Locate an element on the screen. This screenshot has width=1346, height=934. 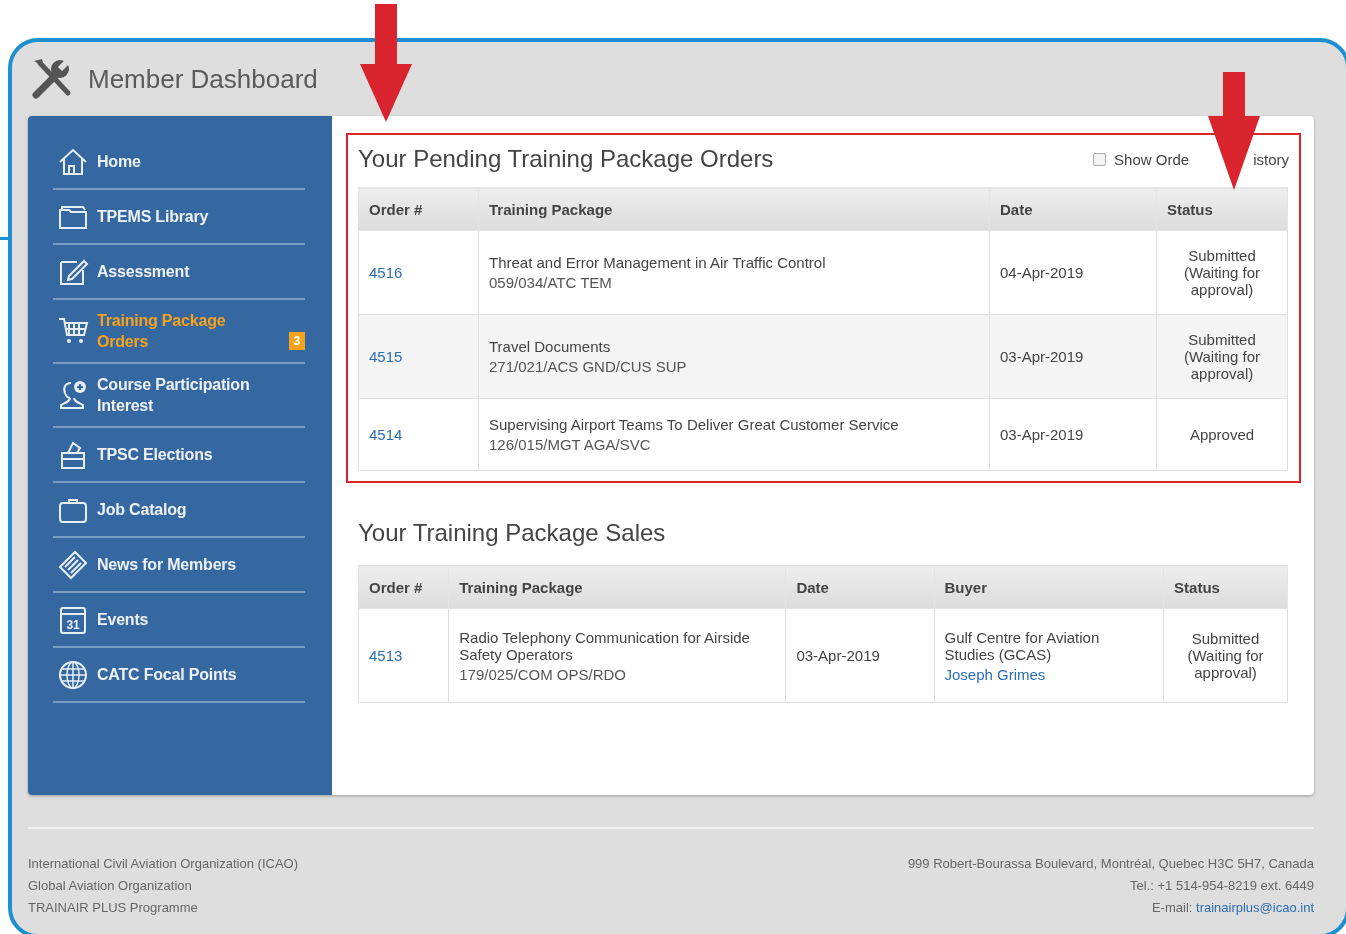
sidebar-item: Course Participation Interest is located at coordinates (179, 396).